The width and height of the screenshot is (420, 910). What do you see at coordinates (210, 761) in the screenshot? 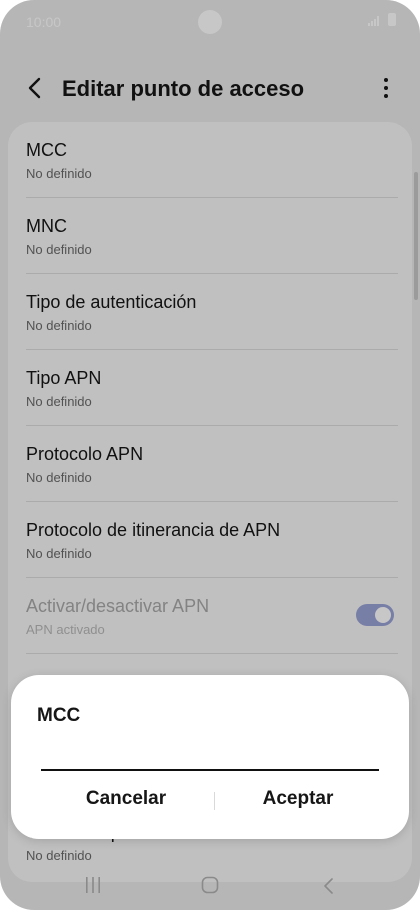
I see `mcc-input` at bounding box center [210, 761].